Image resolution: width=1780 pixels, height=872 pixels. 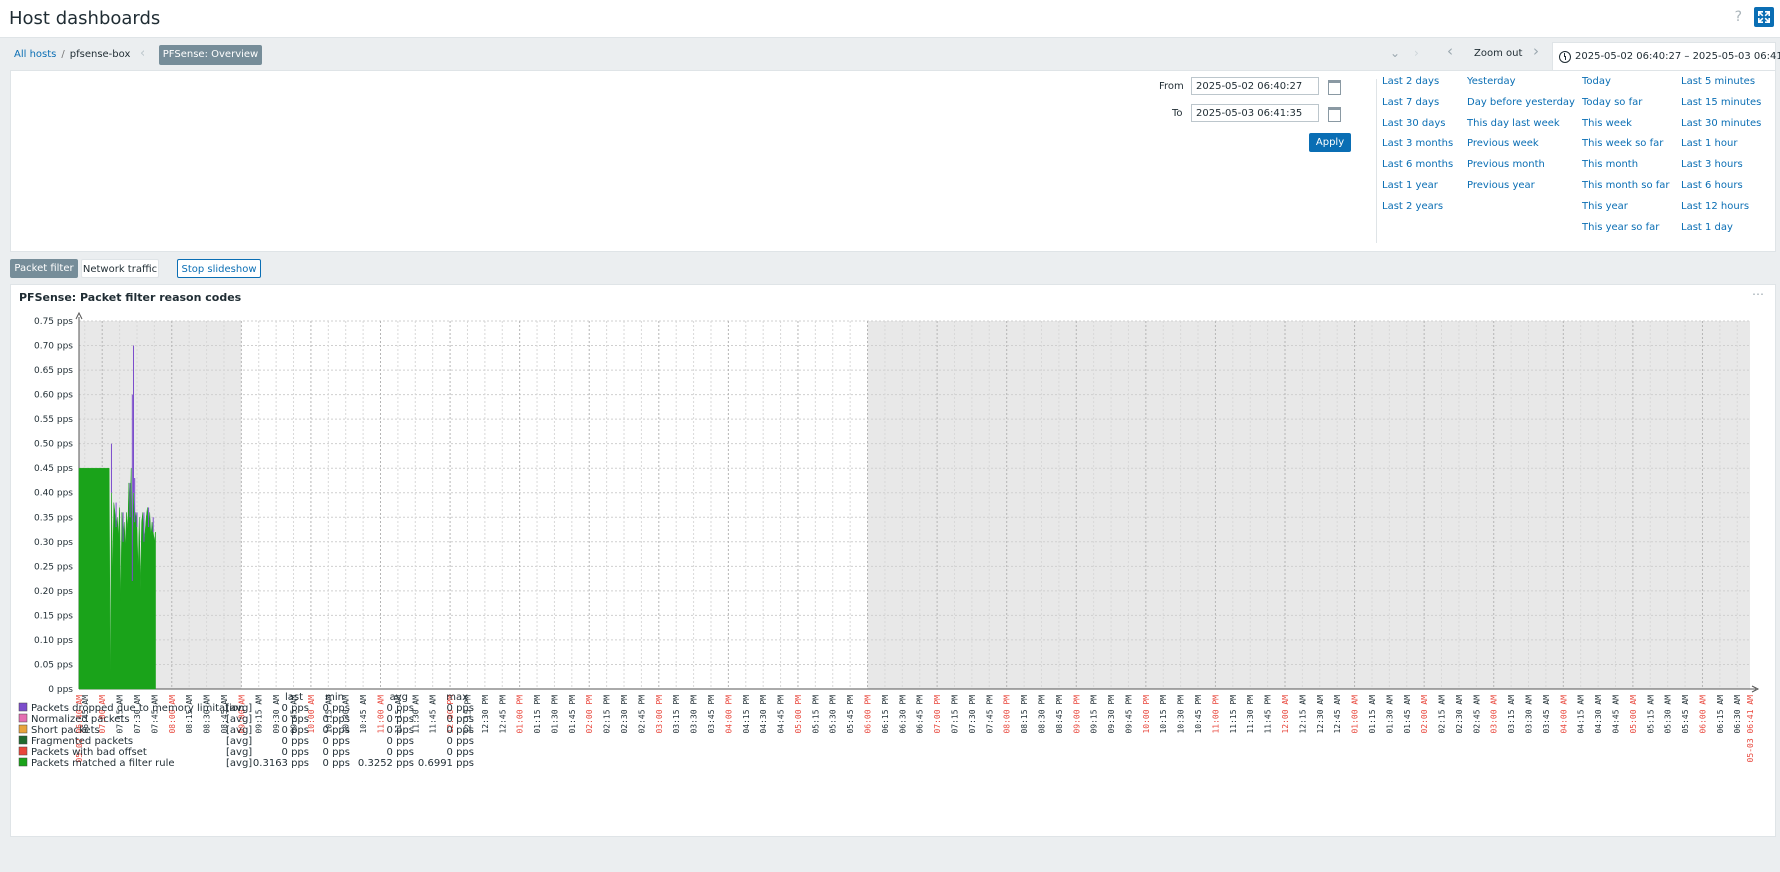 I want to click on time-back-icon: ‹, so click(x=1450, y=51).